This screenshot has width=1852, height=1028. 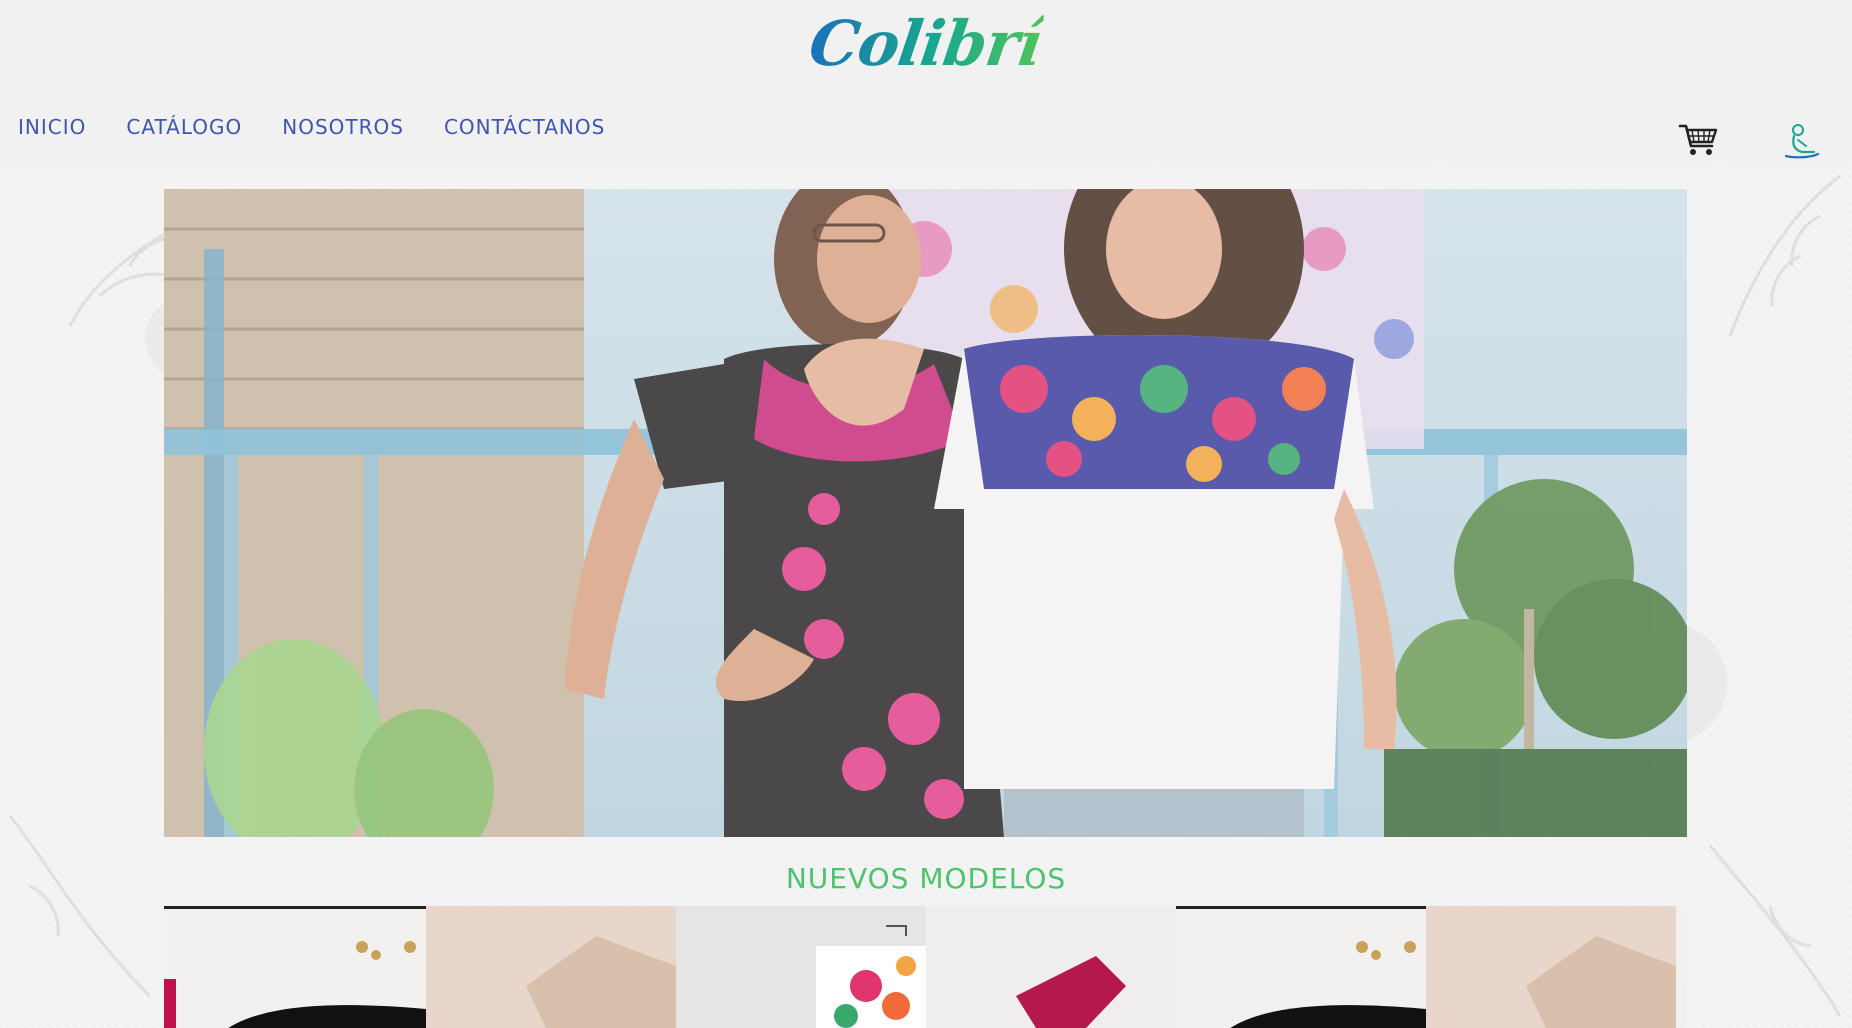 I want to click on nav-contactanos: CONTÁCTANOS, so click(x=524, y=127).